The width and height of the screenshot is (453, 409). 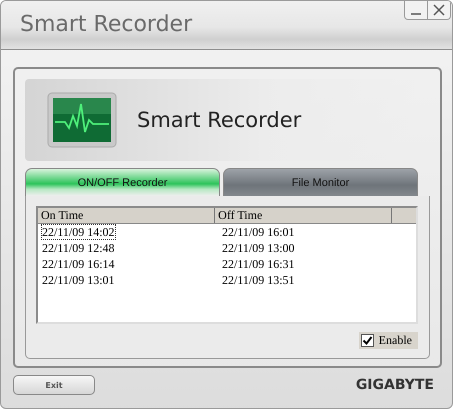 I want to click on exit-button: Exit, so click(x=54, y=385).